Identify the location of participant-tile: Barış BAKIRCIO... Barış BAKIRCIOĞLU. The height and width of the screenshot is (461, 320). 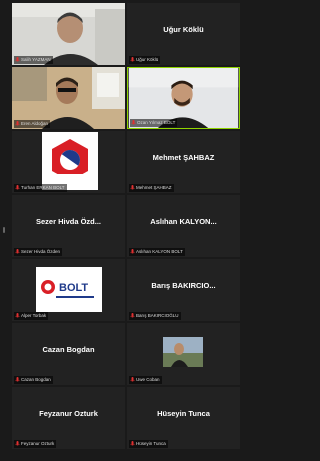
(183, 290).